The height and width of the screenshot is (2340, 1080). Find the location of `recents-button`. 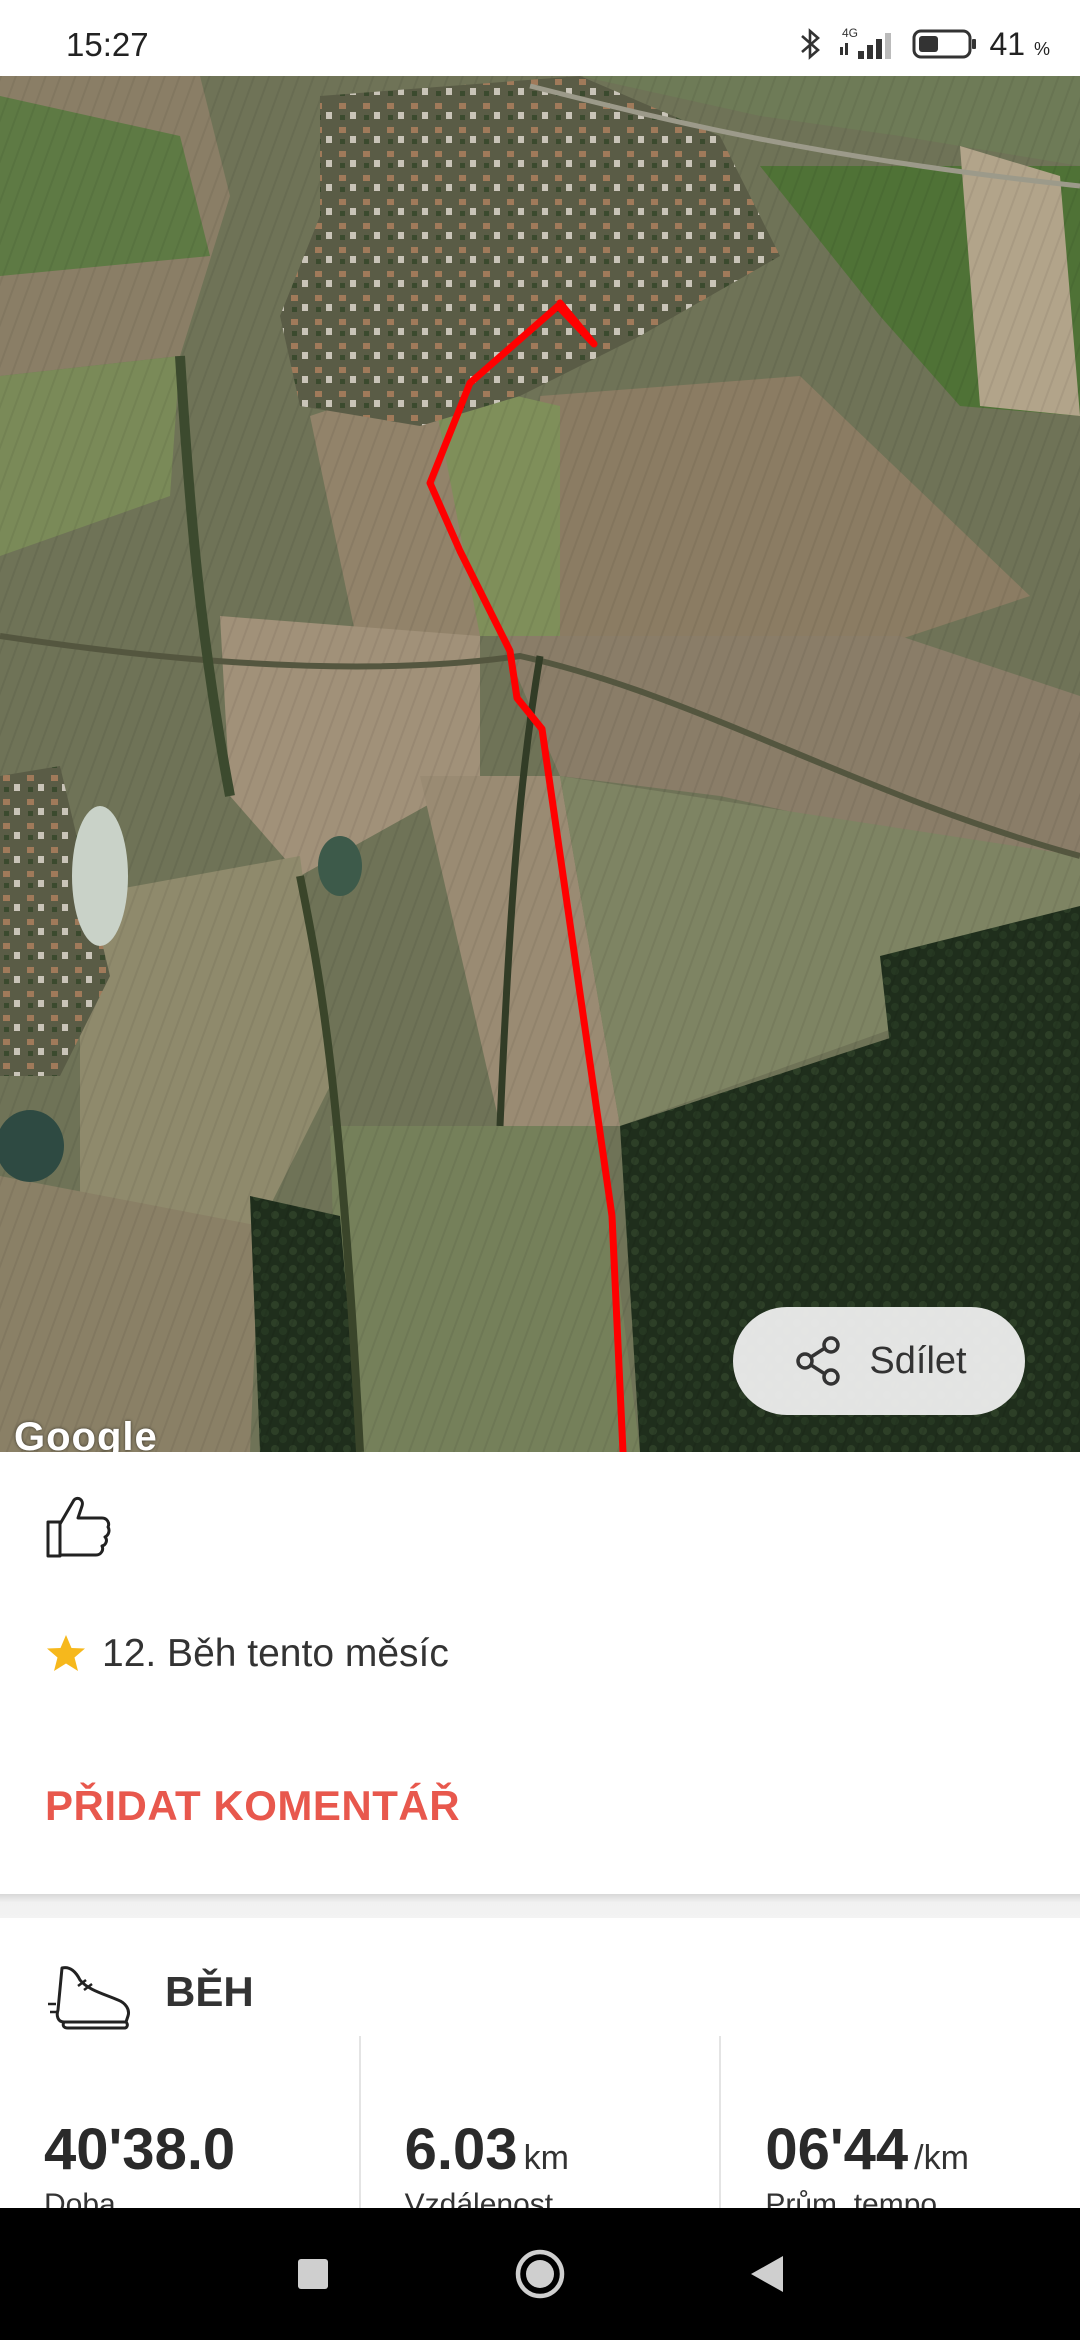

recents-button is located at coordinates (313, 2274).